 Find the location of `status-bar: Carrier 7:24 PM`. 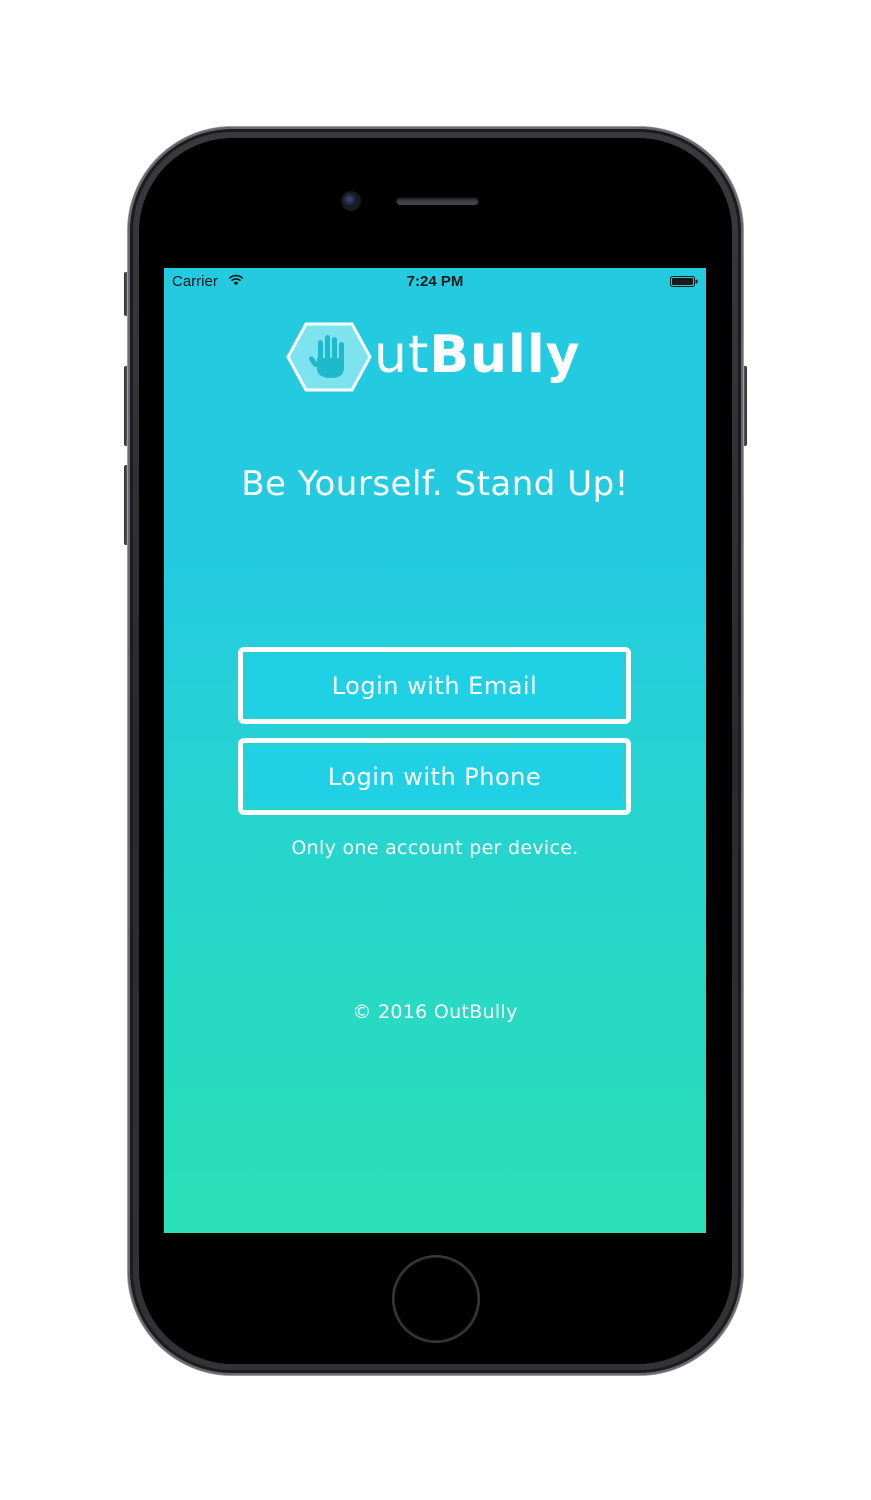

status-bar: Carrier 7:24 PM is located at coordinates (435, 282).